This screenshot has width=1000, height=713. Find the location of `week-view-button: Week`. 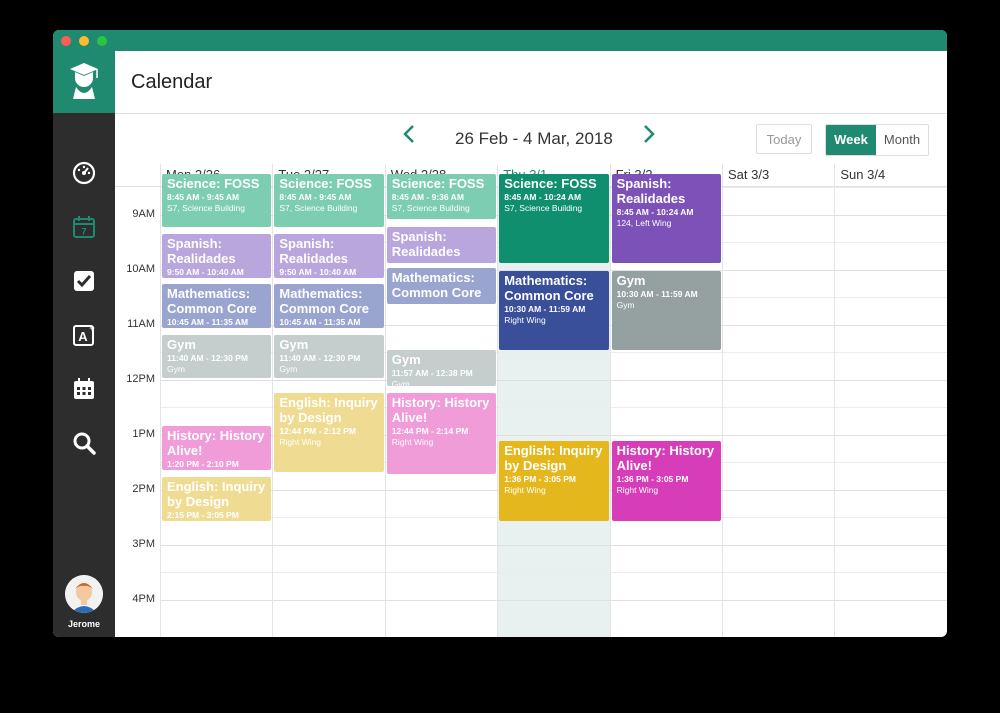

week-view-button: Week is located at coordinates (851, 140).